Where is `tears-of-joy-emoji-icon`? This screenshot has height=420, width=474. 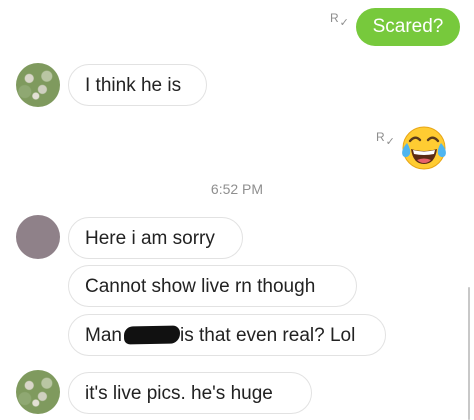 tears-of-joy-emoji-icon is located at coordinates (424, 147).